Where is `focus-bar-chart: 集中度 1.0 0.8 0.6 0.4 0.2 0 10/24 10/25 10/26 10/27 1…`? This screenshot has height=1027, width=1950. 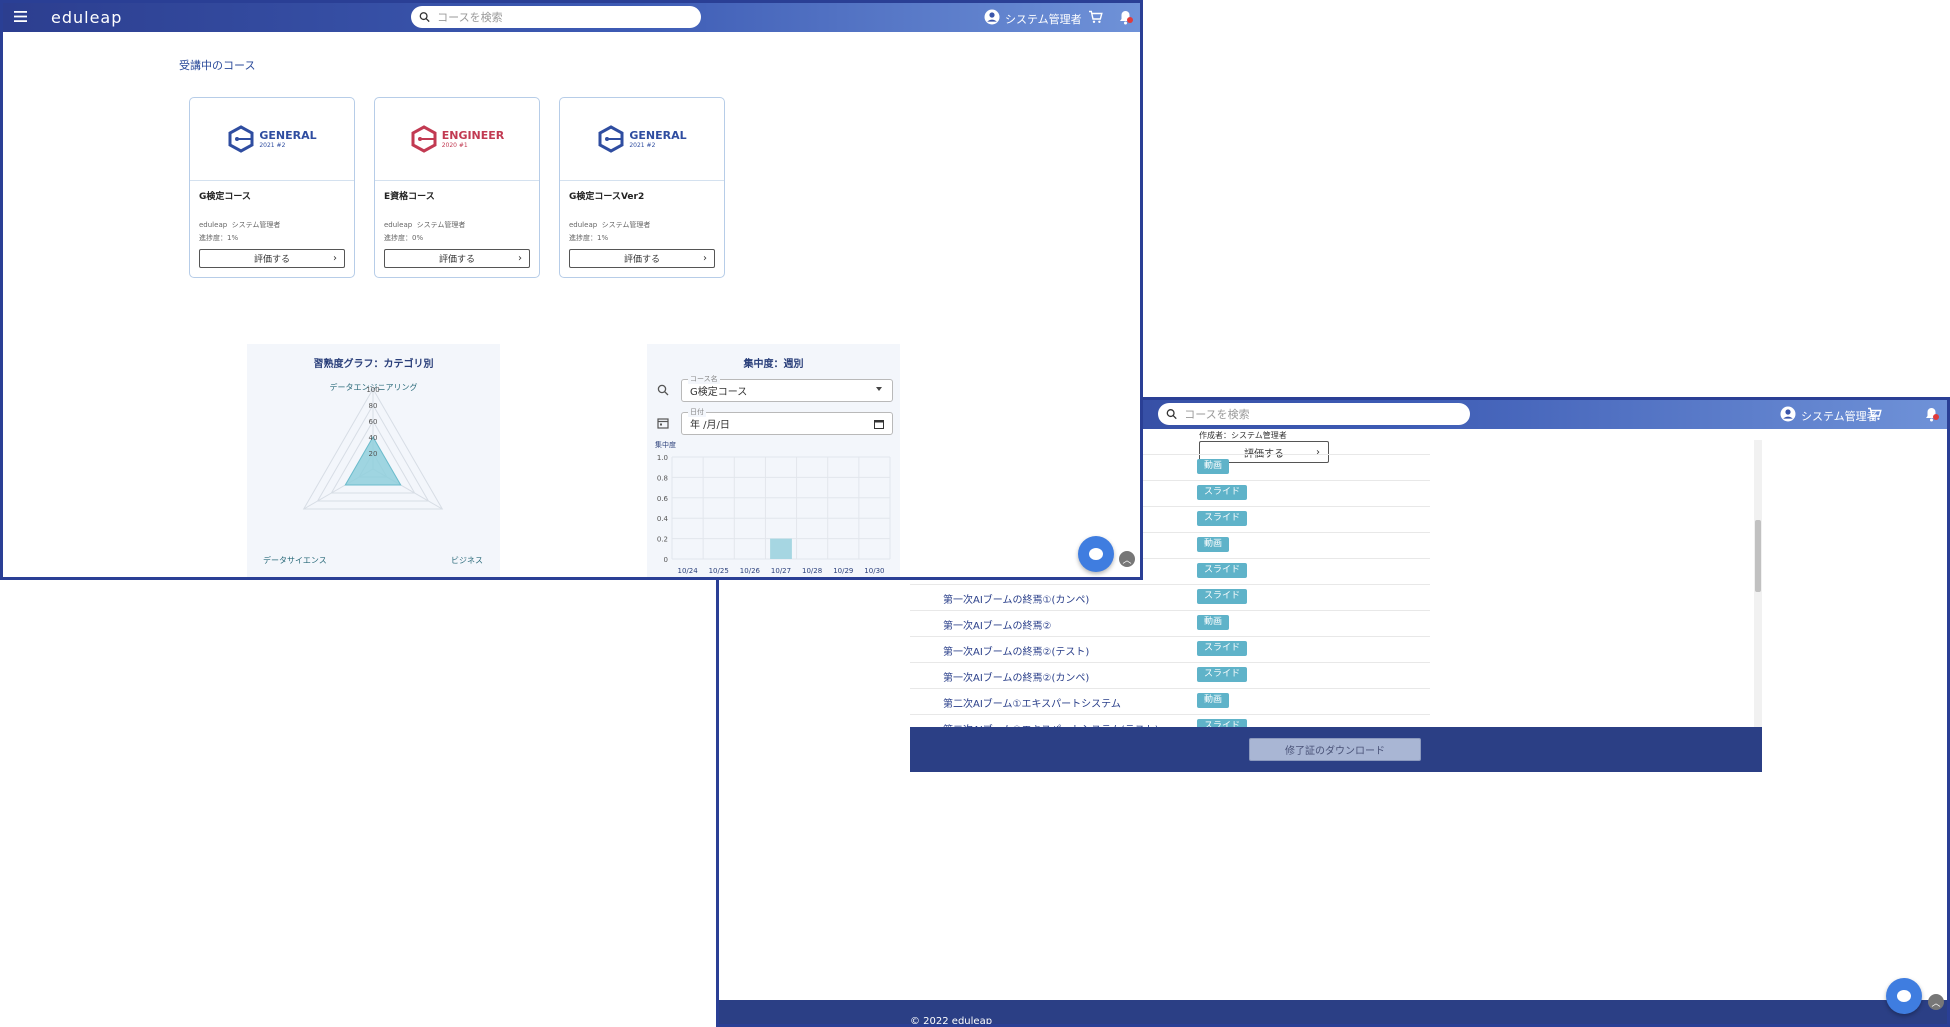
focus-bar-chart: 集中度 1.0 0.8 0.6 0.4 0.2 0 10/24 10/25 10/26 10/27 1… is located at coordinates (773, 507).